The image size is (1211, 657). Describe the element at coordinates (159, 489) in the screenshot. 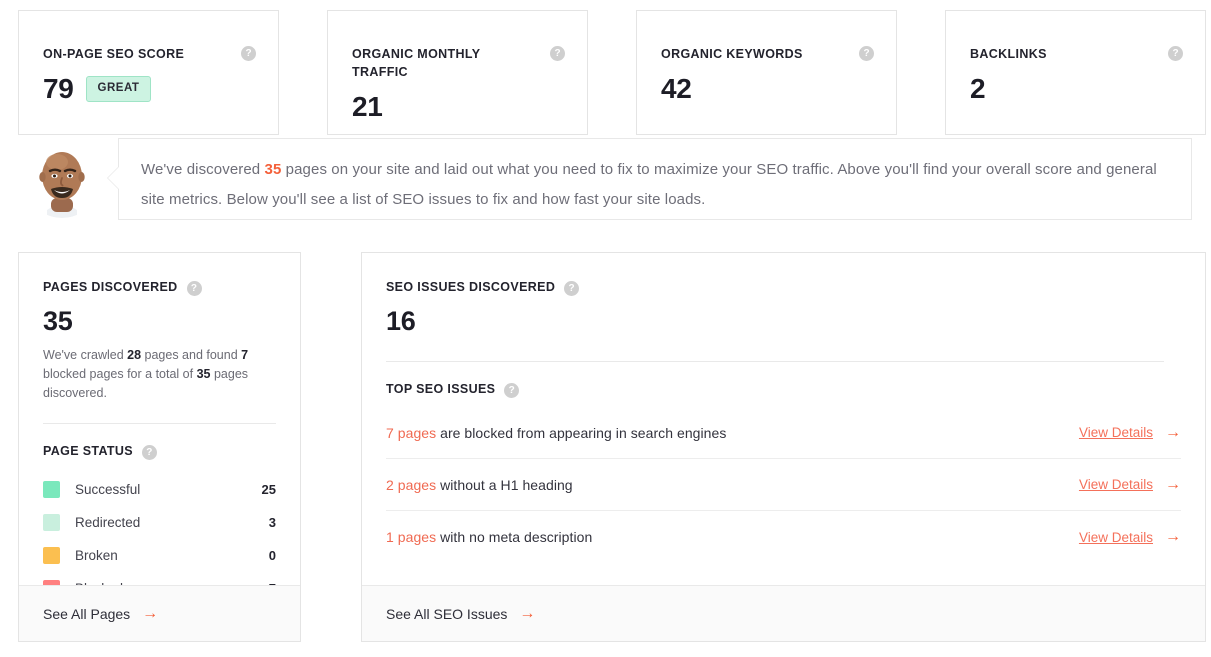

I see `list-item: Successful 25` at that location.